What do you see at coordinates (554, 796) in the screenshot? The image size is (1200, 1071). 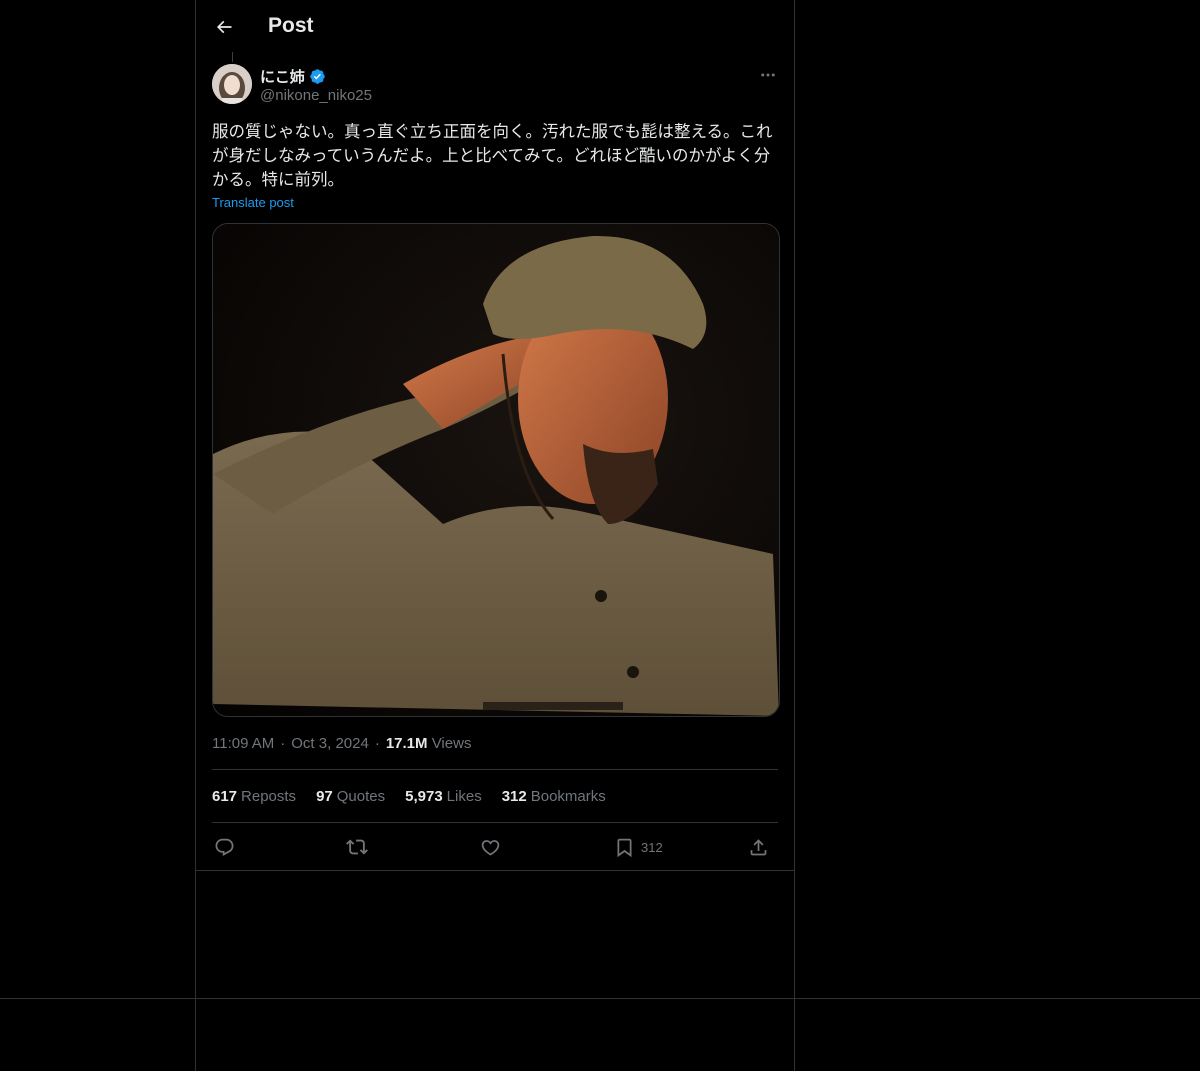 I see `stat-bookmarks: 312 Bookmarks` at bounding box center [554, 796].